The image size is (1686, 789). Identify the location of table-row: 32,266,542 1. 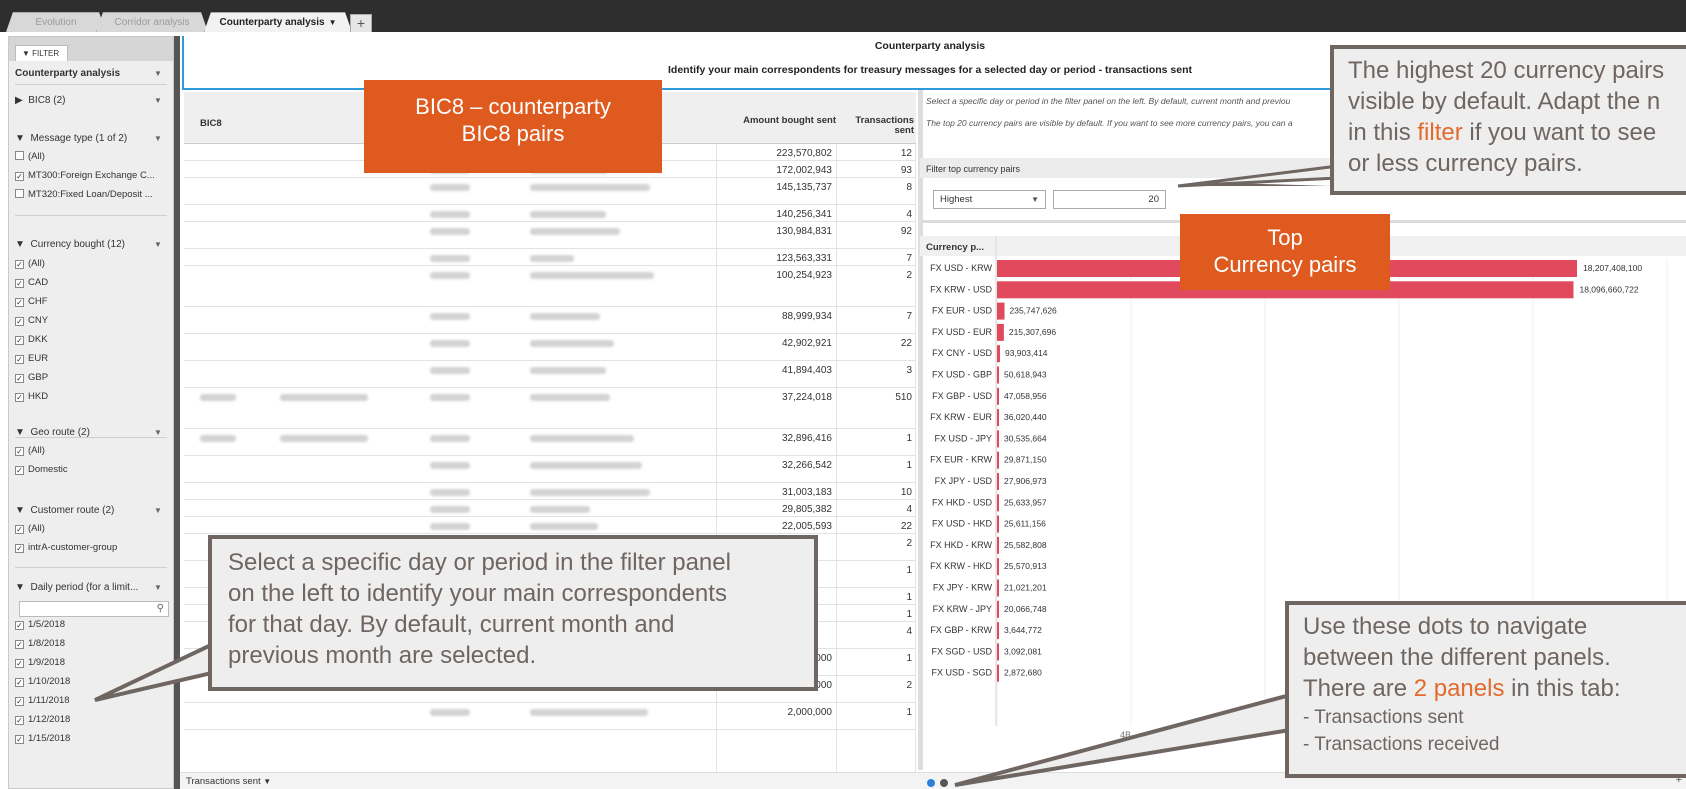
(550, 469).